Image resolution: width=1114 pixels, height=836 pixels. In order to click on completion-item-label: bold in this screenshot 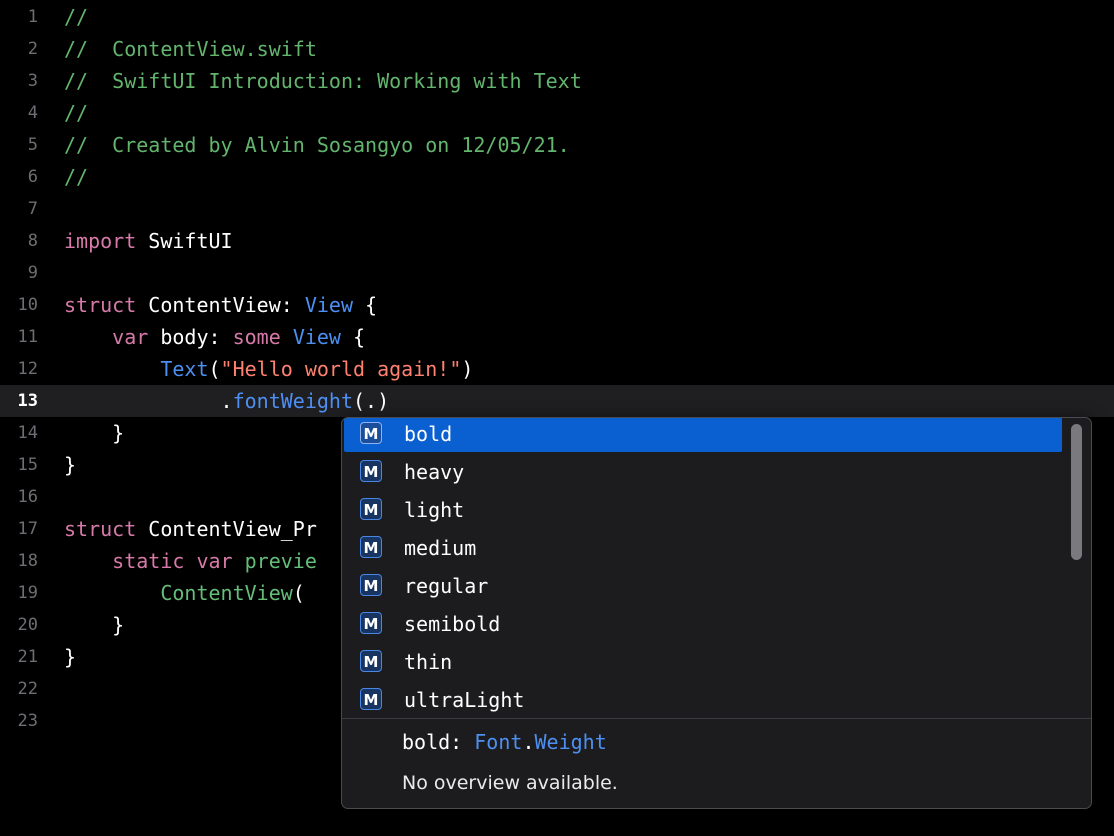, I will do `click(428, 434)`.